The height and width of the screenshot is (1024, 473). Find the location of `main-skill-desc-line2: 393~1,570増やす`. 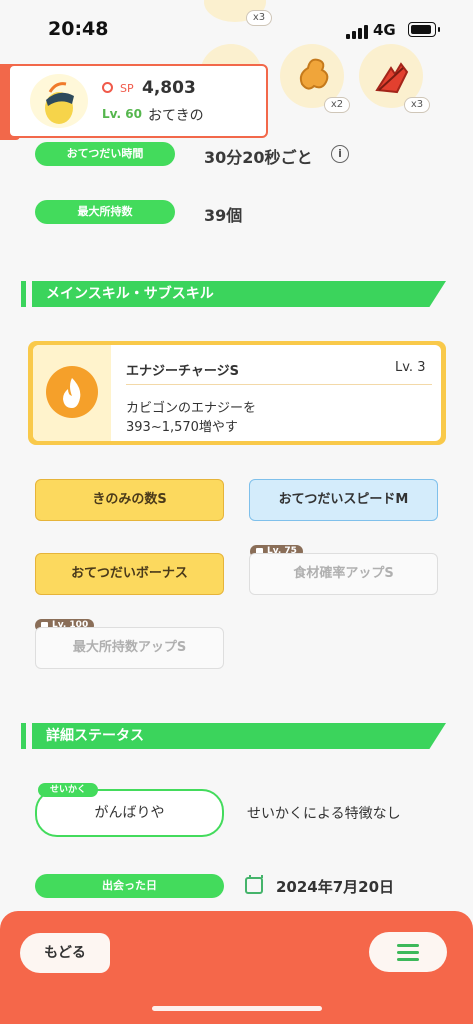

main-skill-desc-line2: 393~1,570増やす is located at coordinates (182, 427).